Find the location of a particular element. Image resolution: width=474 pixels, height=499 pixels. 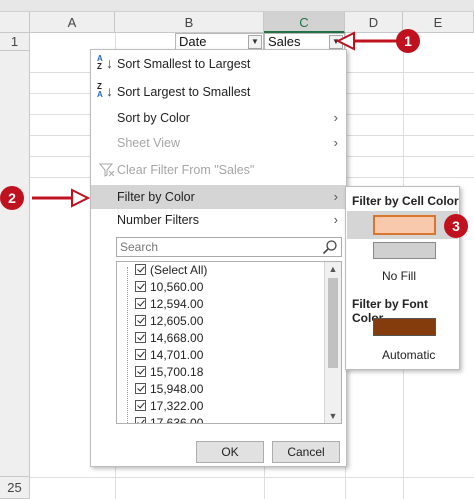

number-filters-item: Number Filters › is located at coordinates (218, 220).